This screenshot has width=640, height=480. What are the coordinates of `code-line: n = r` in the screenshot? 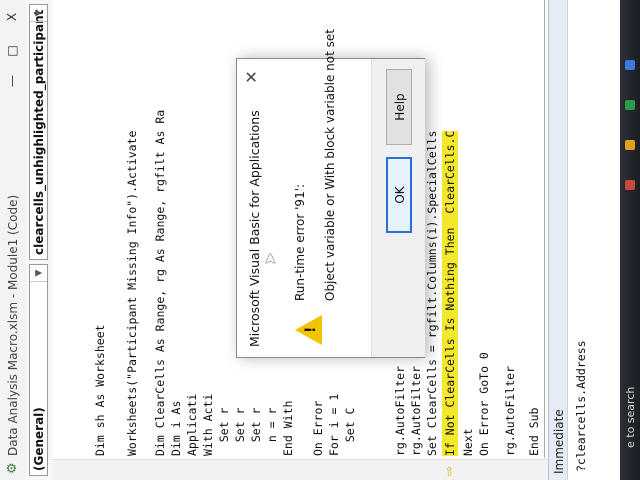 It's located at (272, 432).